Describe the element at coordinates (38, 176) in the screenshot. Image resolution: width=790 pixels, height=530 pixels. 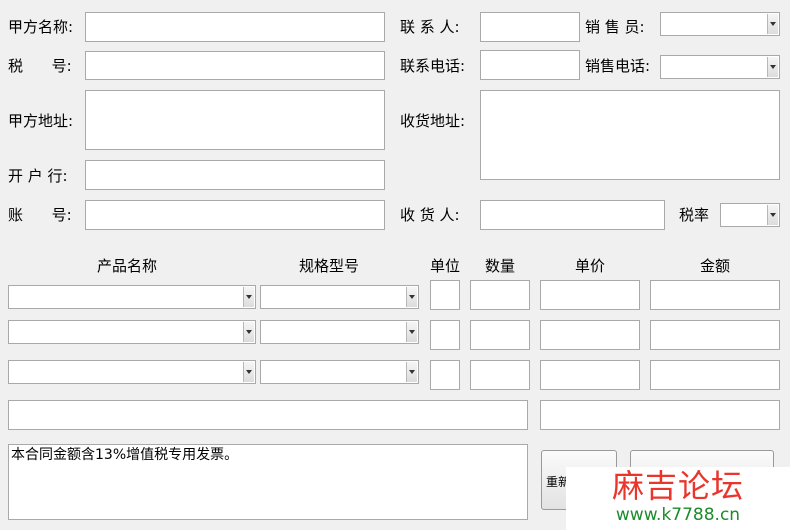
I see `bank-label: 开 户 行:` at that location.